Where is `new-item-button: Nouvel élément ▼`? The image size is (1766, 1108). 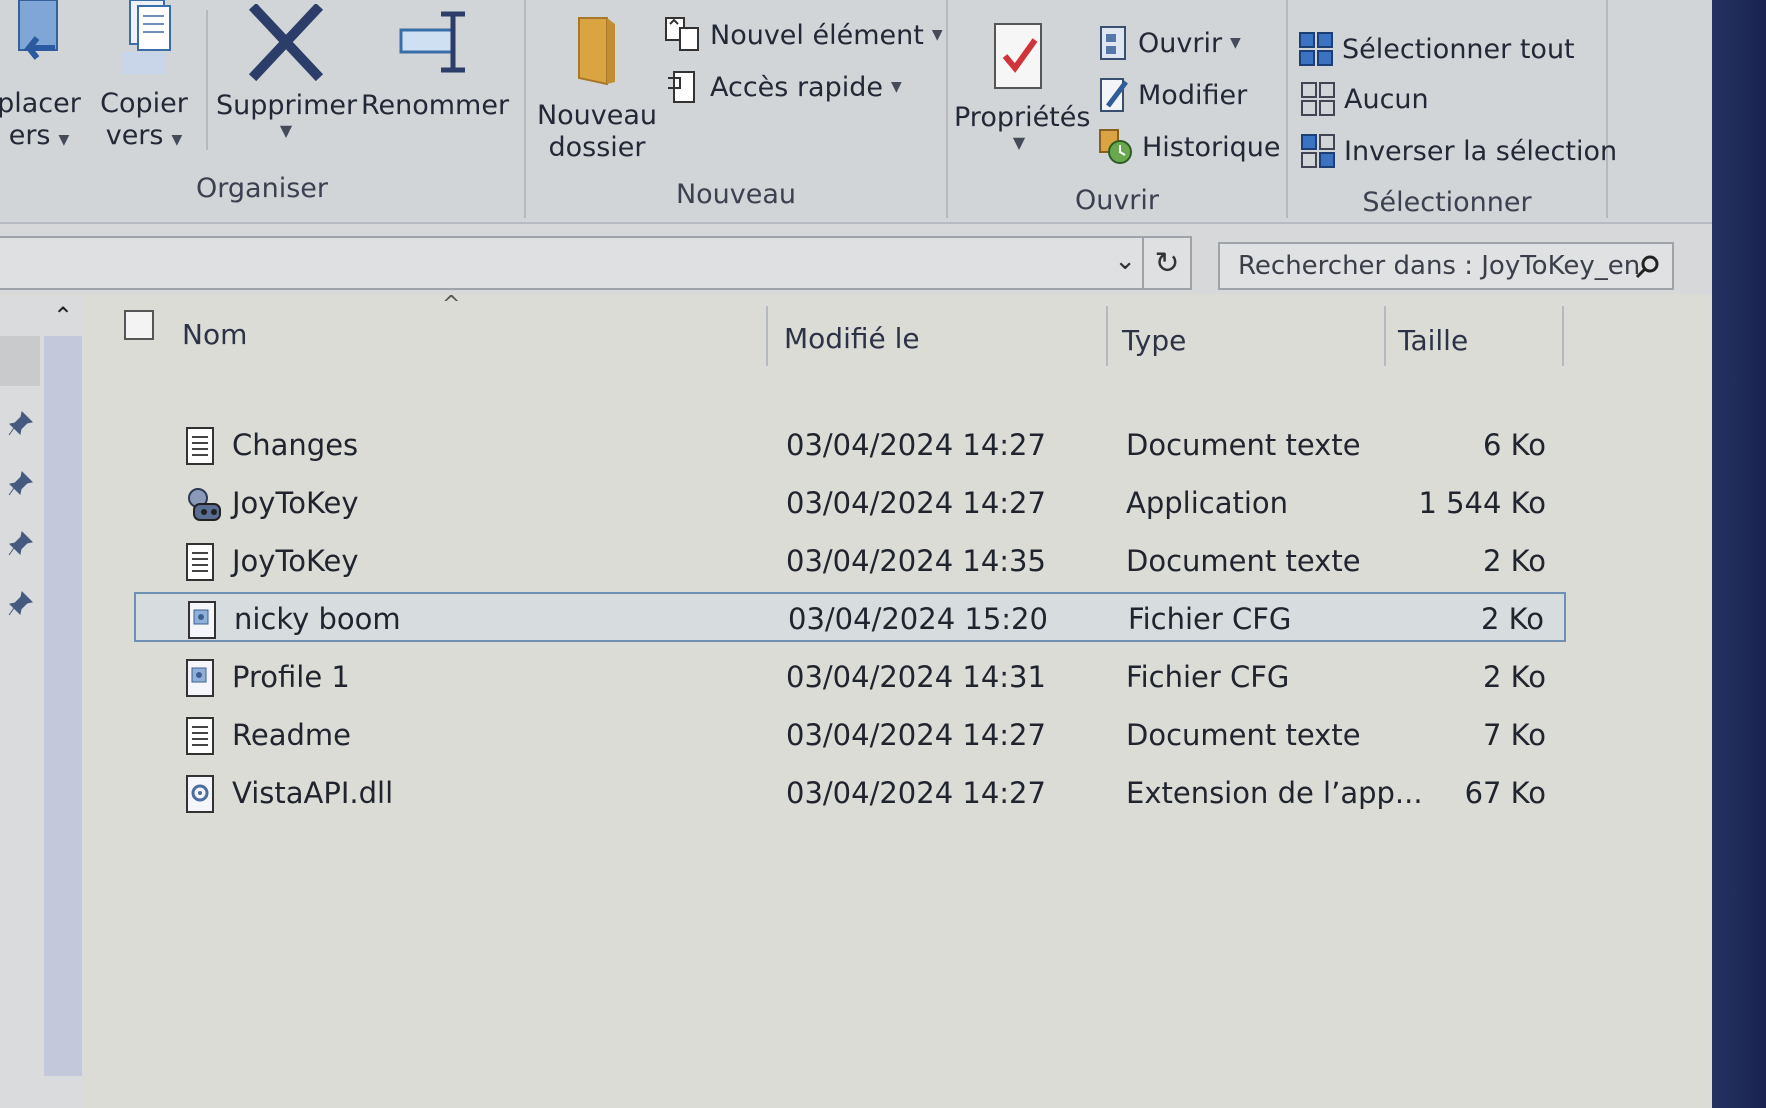
new-item-button: Nouvel élément ▼ is located at coordinates (803, 35).